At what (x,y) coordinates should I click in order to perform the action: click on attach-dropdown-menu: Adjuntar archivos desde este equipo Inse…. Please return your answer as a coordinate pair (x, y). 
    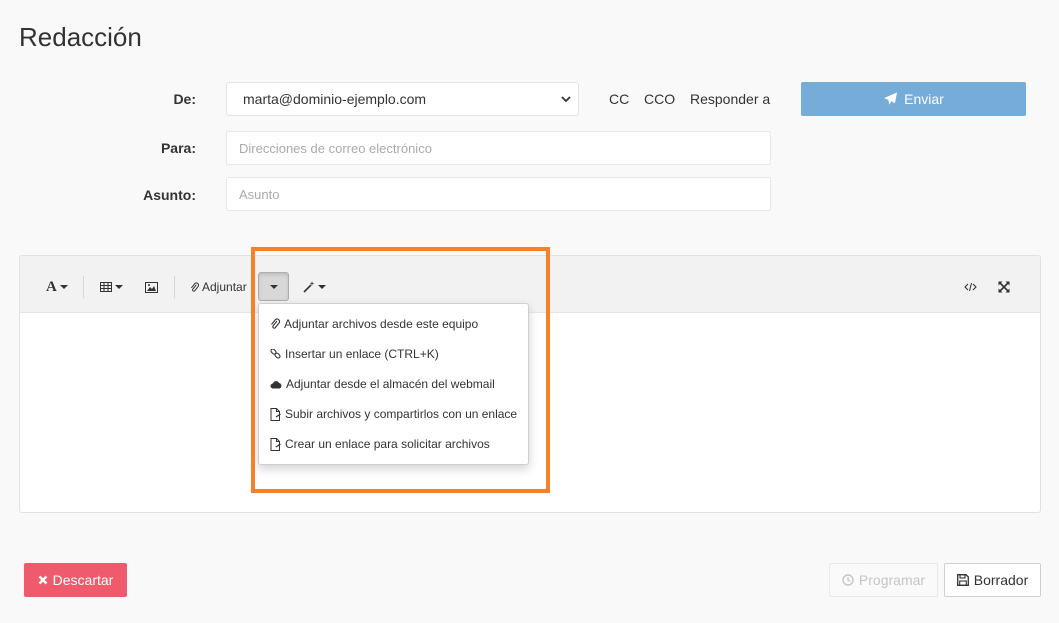
    Looking at the image, I should click on (393, 384).